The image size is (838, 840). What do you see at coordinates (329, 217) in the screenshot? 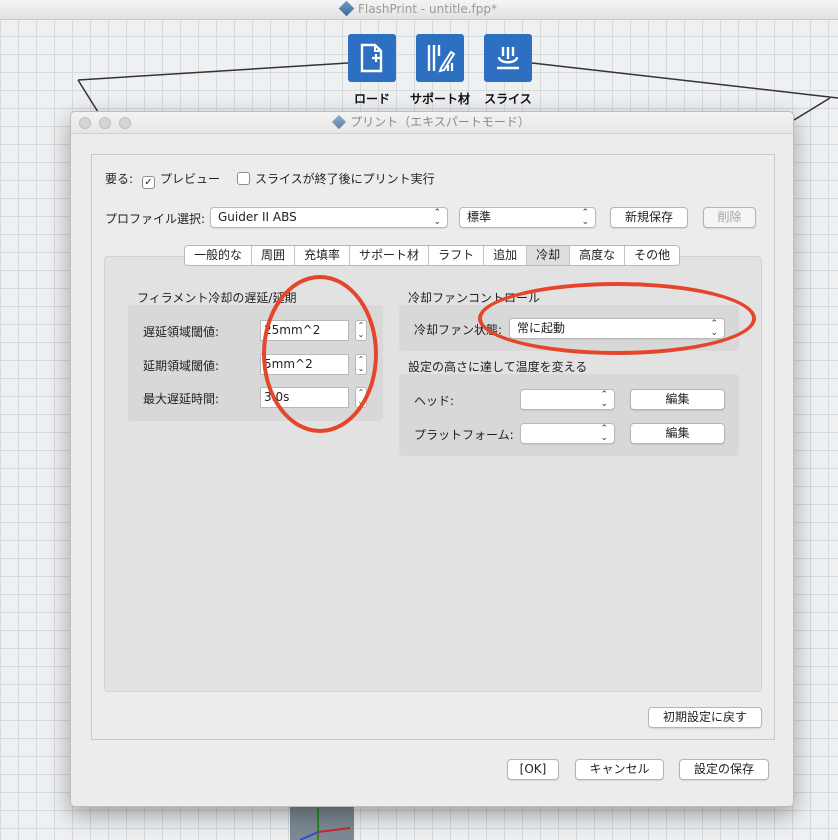
I see `profile-select: Guider II ABS ⌃ ⌄` at bounding box center [329, 217].